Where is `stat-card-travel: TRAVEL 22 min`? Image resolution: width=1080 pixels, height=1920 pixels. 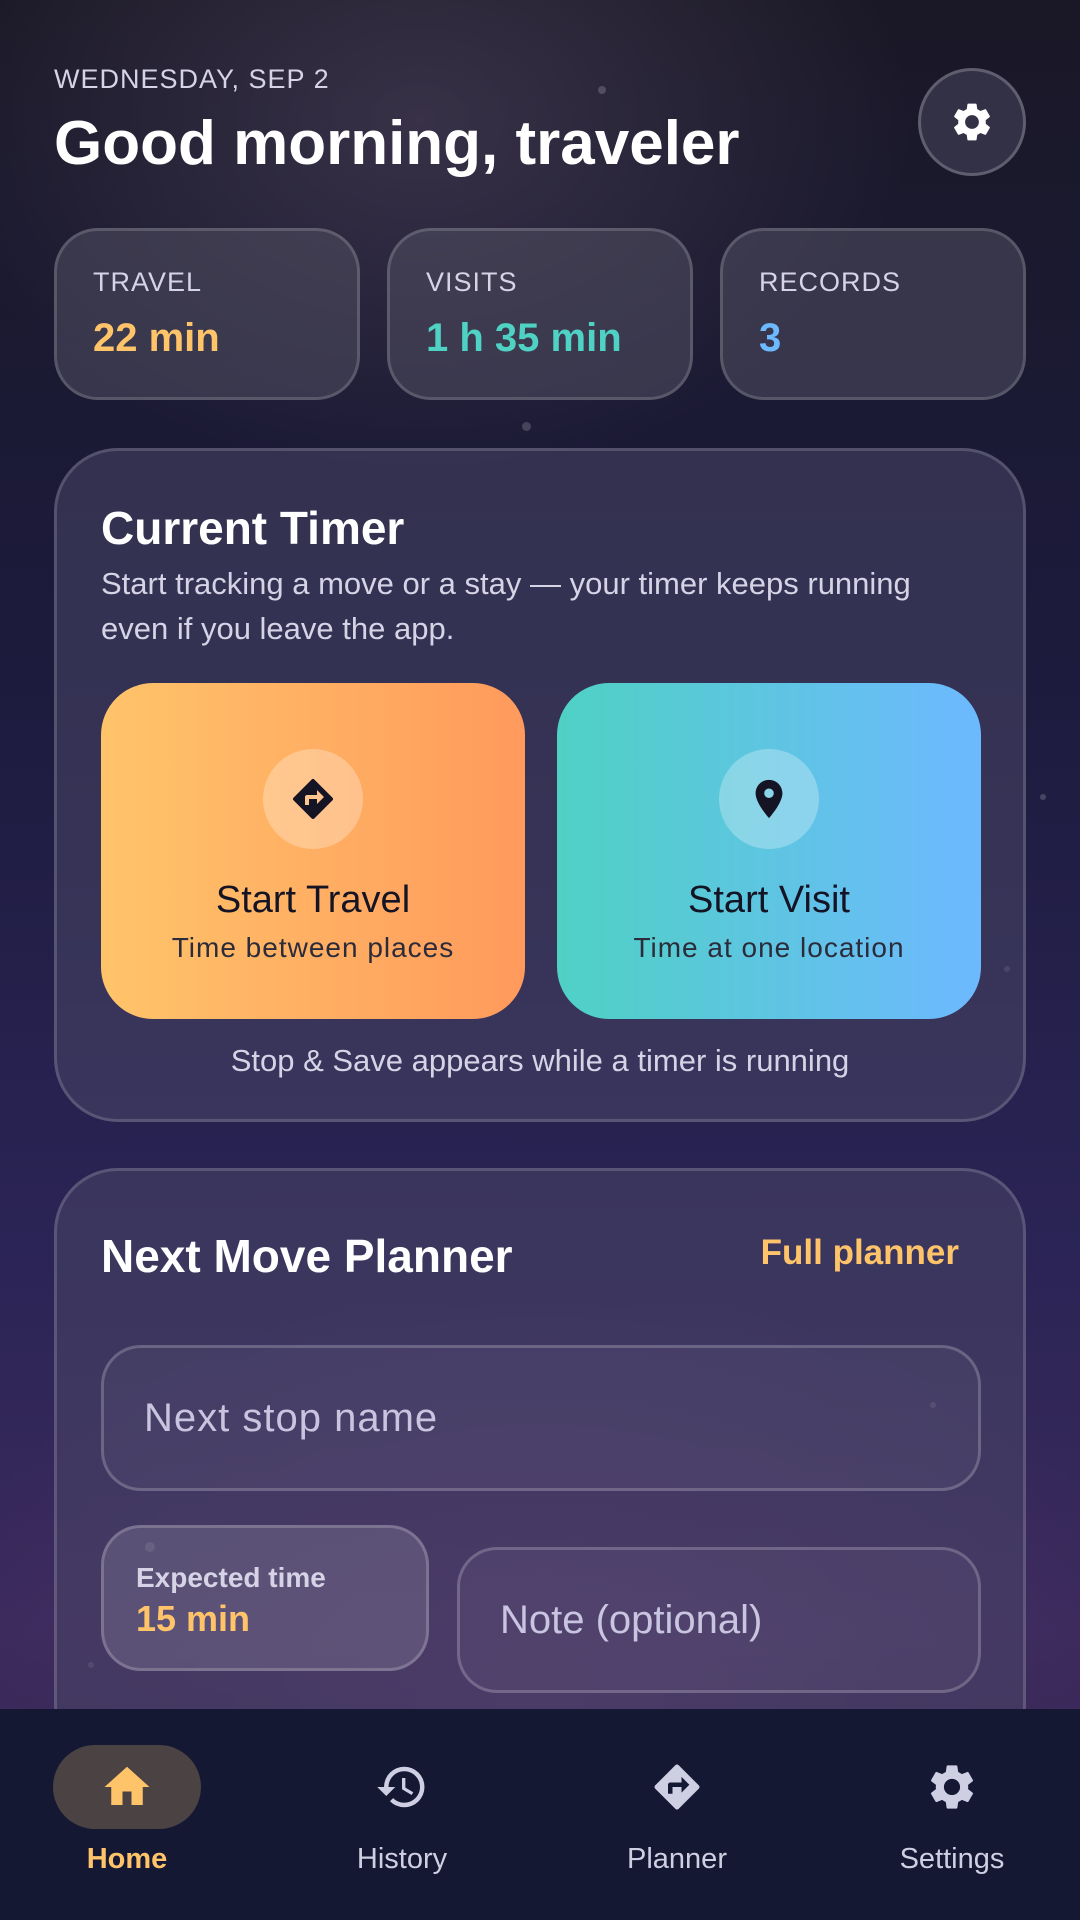 stat-card-travel: TRAVEL 22 min is located at coordinates (207, 314).